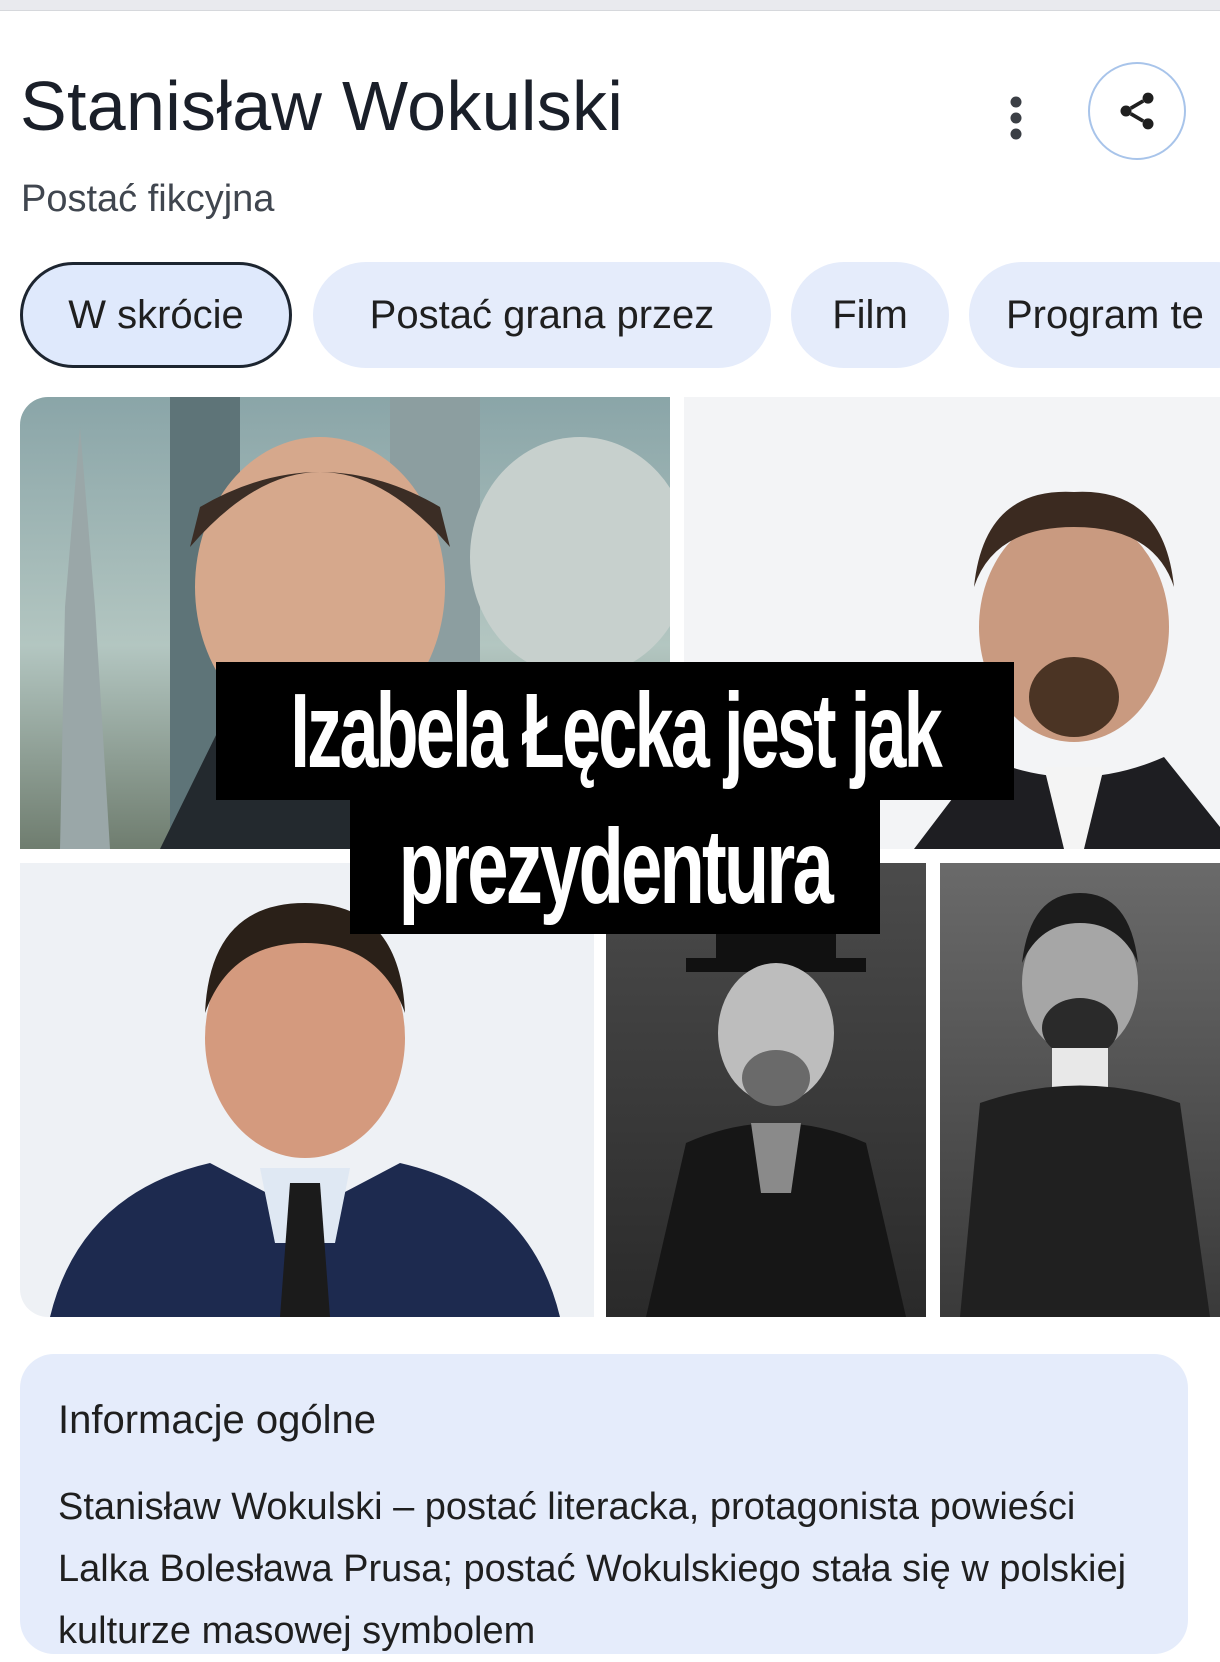  I want to click on more-options-button, so click(1016, 118).